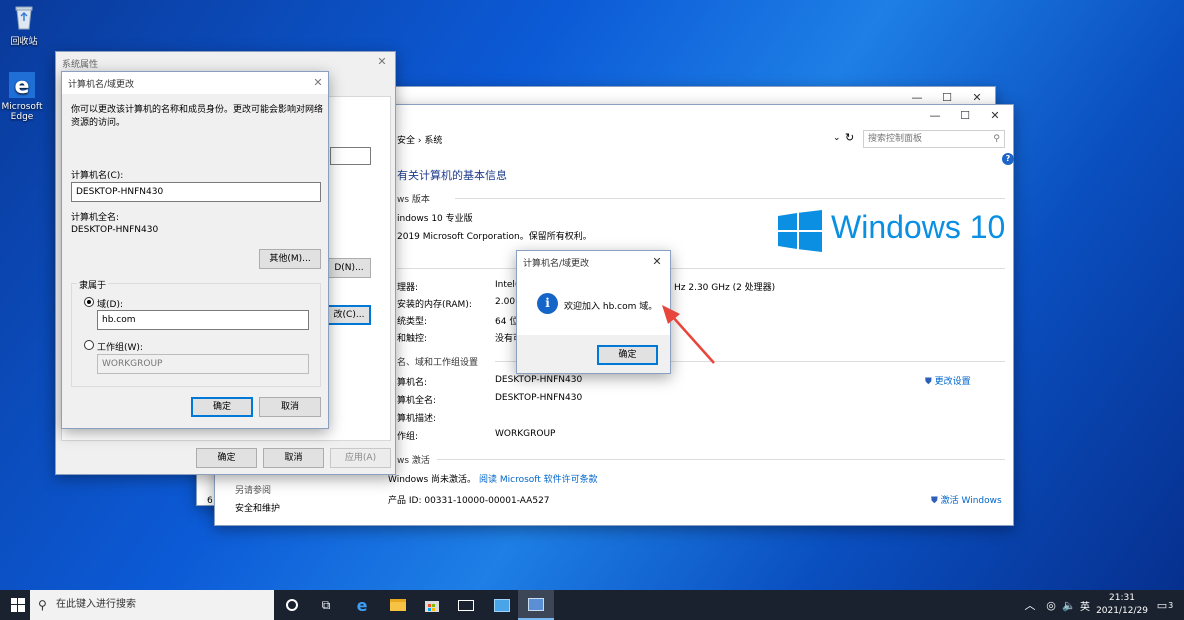 The image size is (1184, 620). I want to click on sys-props-close-icon: ✕, so click(382, 62).